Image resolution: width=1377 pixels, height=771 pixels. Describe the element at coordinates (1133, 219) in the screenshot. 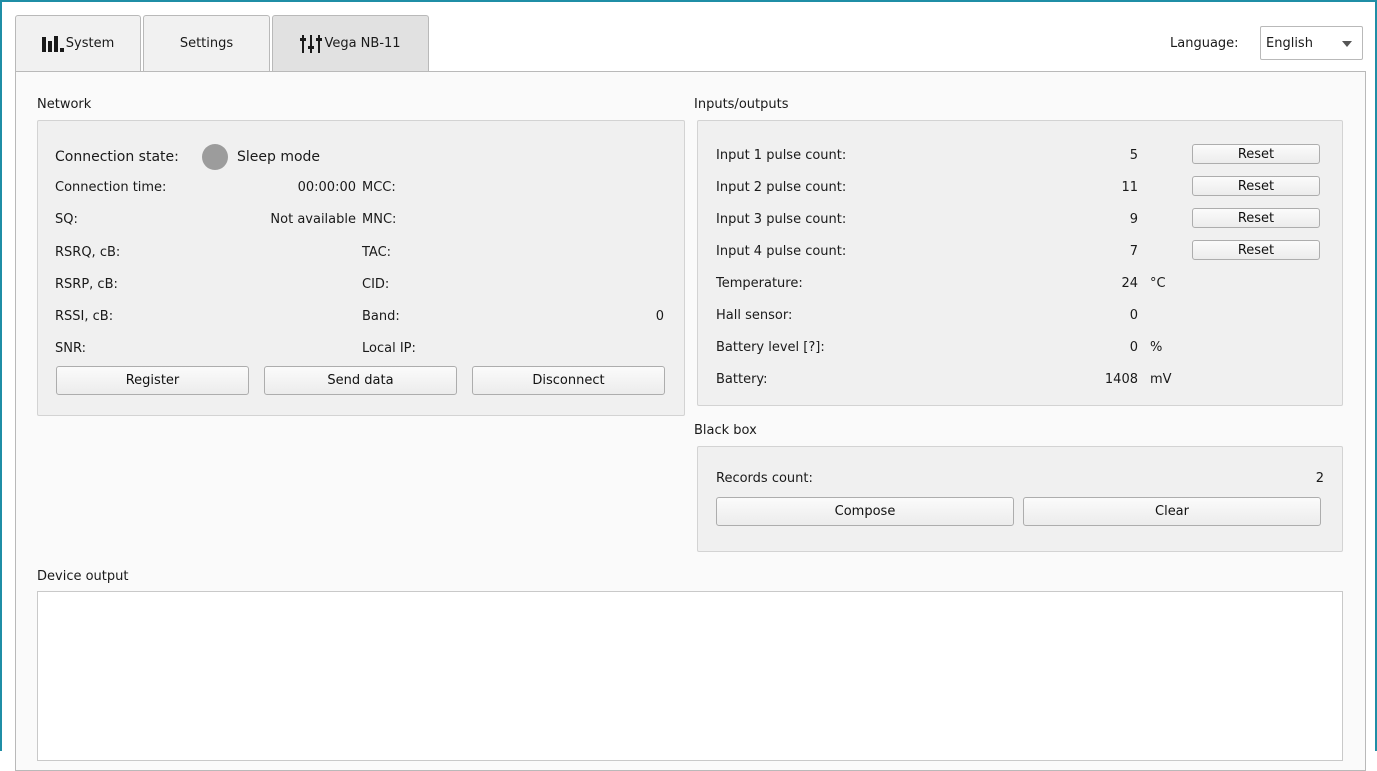

I see `input-3-value: 9` at that location.